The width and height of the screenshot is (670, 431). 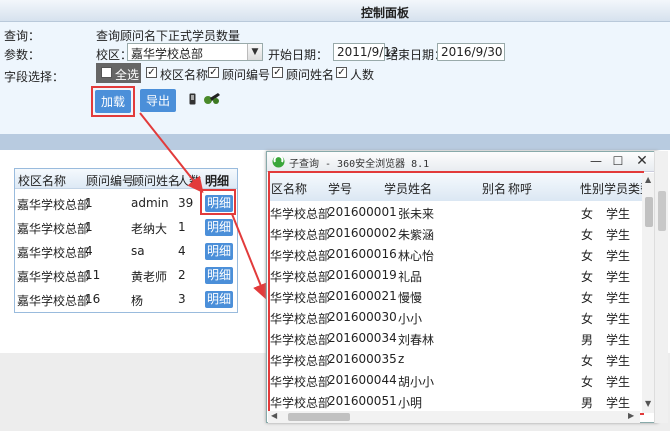 What do you see at coordinates (623, 189) in the screenshot?
I see `col-header-student-type: 学员类型` at bounding box center [623, 189].